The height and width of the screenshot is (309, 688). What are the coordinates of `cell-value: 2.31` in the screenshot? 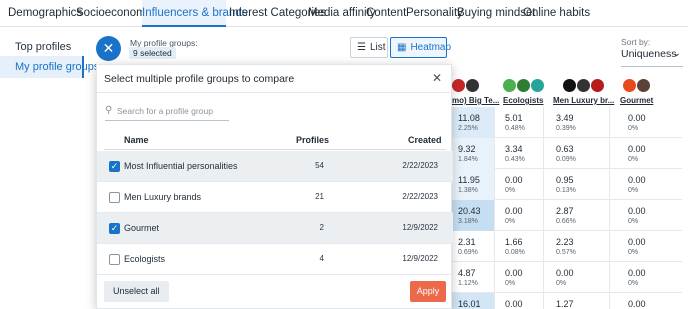 It's located at (467, 242).